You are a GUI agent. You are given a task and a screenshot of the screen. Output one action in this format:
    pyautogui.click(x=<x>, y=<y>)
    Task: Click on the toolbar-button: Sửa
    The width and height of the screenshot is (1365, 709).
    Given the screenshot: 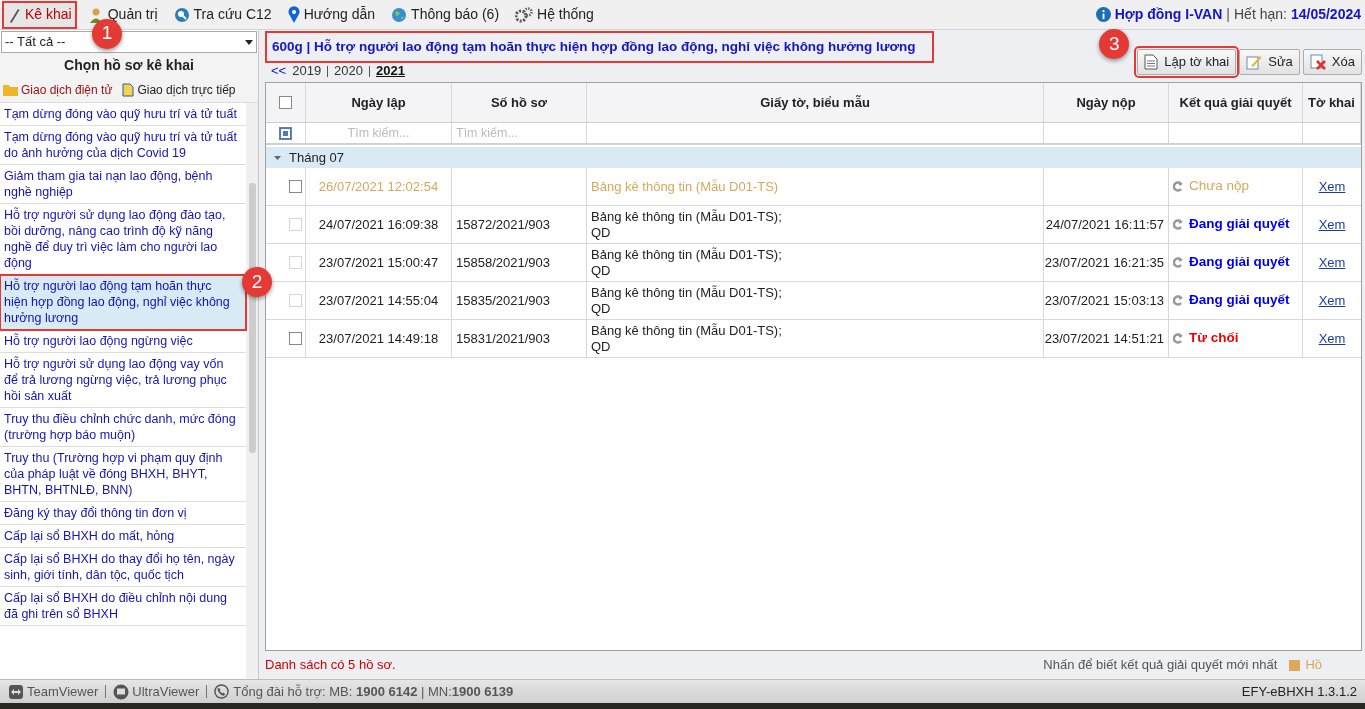 What is the action you would take?
    pyautogui.click(x=1269, y=62)
    